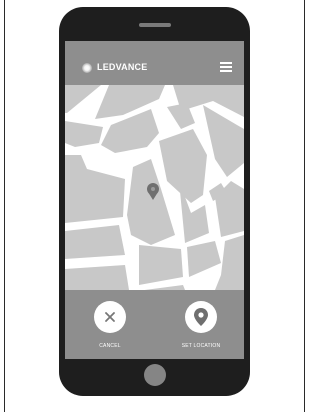 This screenshot has width=320, height=412. I want to click on set-location-button, so click(201, 317).